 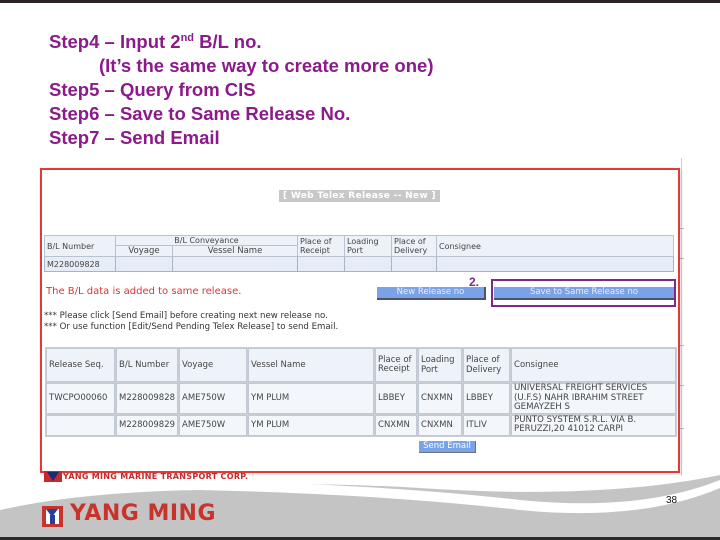 What do you see at coordinates (555, 264) in the screenshot?
I see `consignee-input` at bounding box center [555, 264].